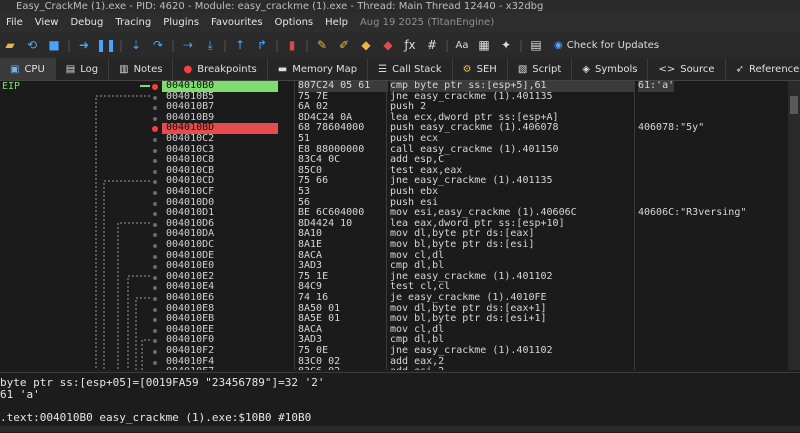  Describe the element at coordinates (220, 368) in the screenshot. I see `address-cell: 004010F7` at that location.